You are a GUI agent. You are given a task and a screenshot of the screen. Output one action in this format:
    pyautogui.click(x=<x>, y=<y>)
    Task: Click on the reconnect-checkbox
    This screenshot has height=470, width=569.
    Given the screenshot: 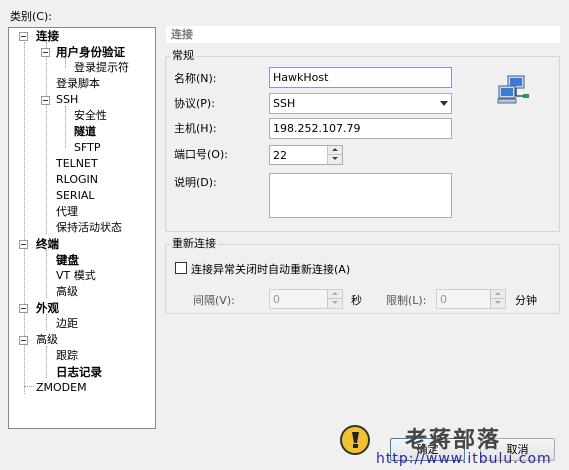 What is the action you would take?
    pyautogui.click(x=181, y=268)
    